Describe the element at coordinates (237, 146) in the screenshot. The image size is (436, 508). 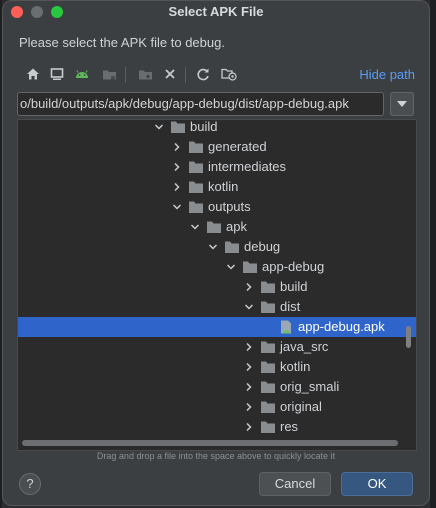
I see `tree-item-label: generated` at that location.